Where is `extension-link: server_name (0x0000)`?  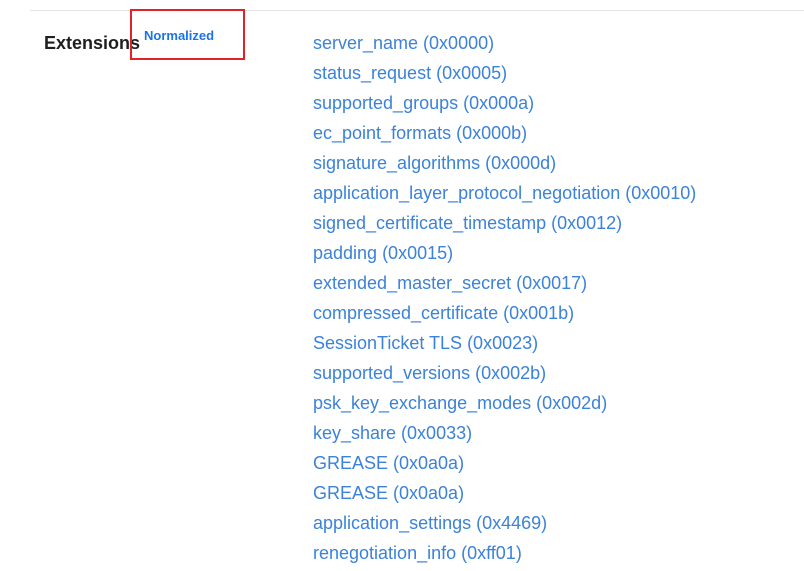
extension-link: server_name (0x0000) is located at coordinates (504, 44).